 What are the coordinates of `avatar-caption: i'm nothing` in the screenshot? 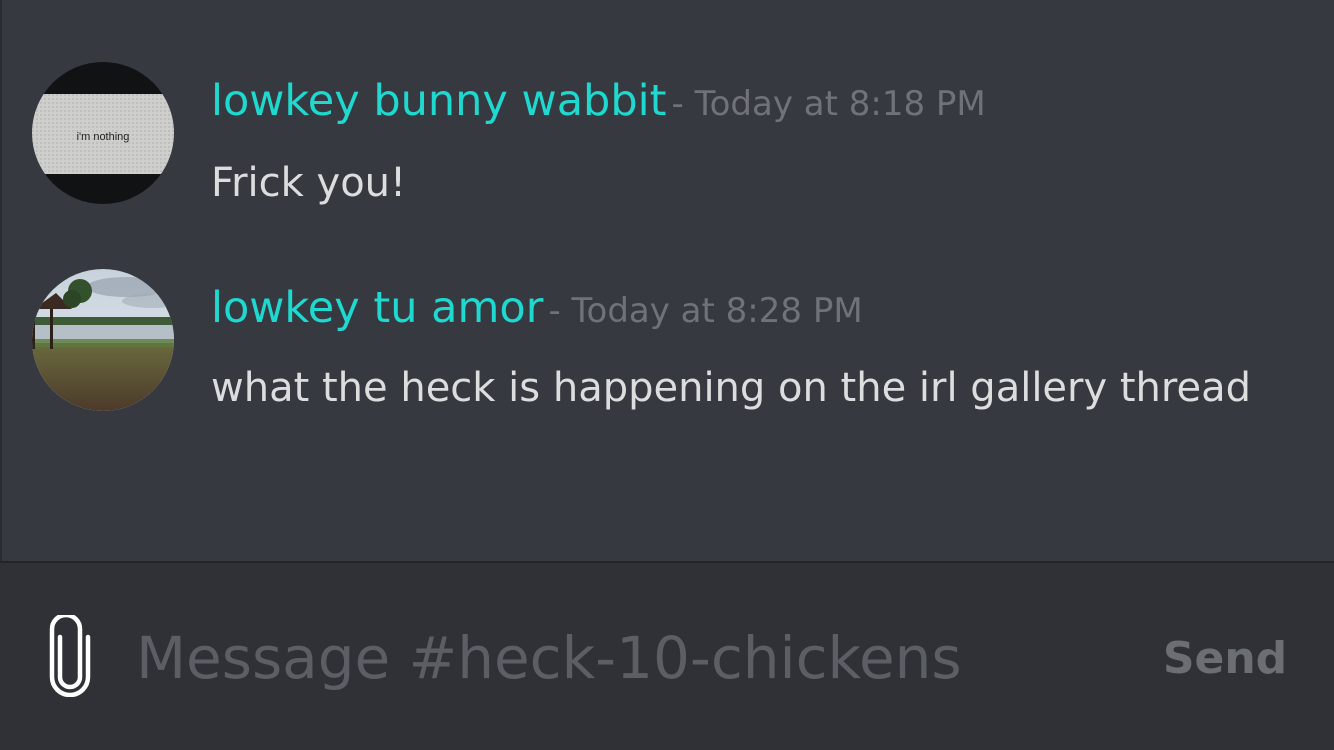 It's located at (103, 137).